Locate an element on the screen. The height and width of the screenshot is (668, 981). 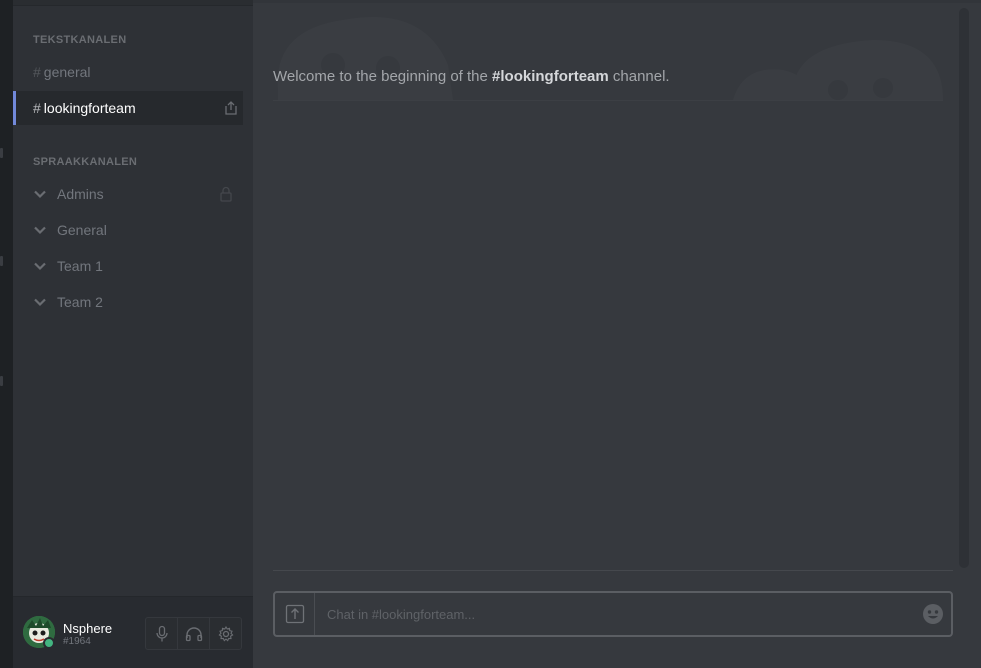
user-settings-button is located at coordinates (225, 633).